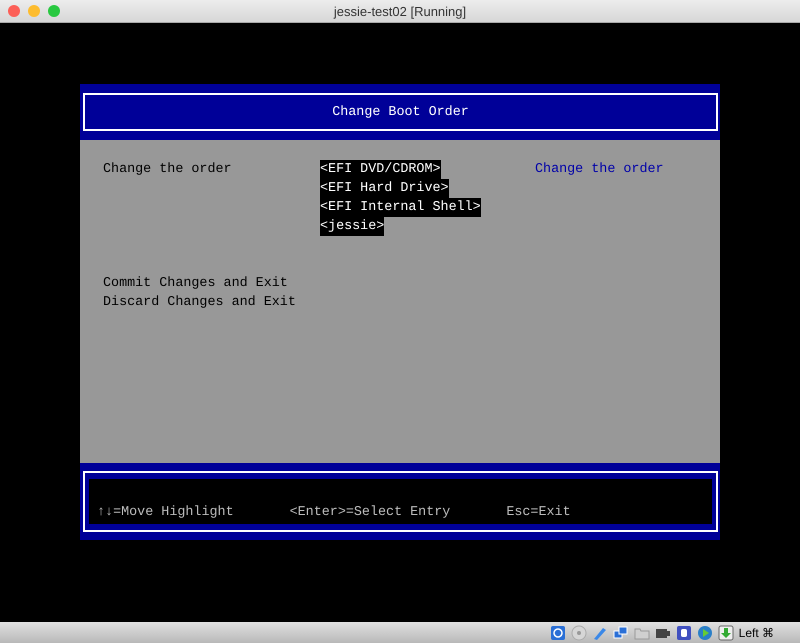 This screenshot has height=643, width=800. I want to click on boot-option: <EFI Hard Drive>, so click(384, 188).